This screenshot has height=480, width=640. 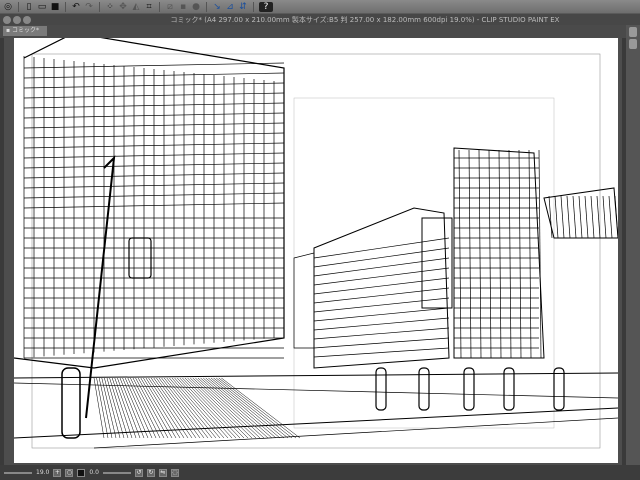 I want to click on fill-icon: ◭, so click(x=136, y=7).